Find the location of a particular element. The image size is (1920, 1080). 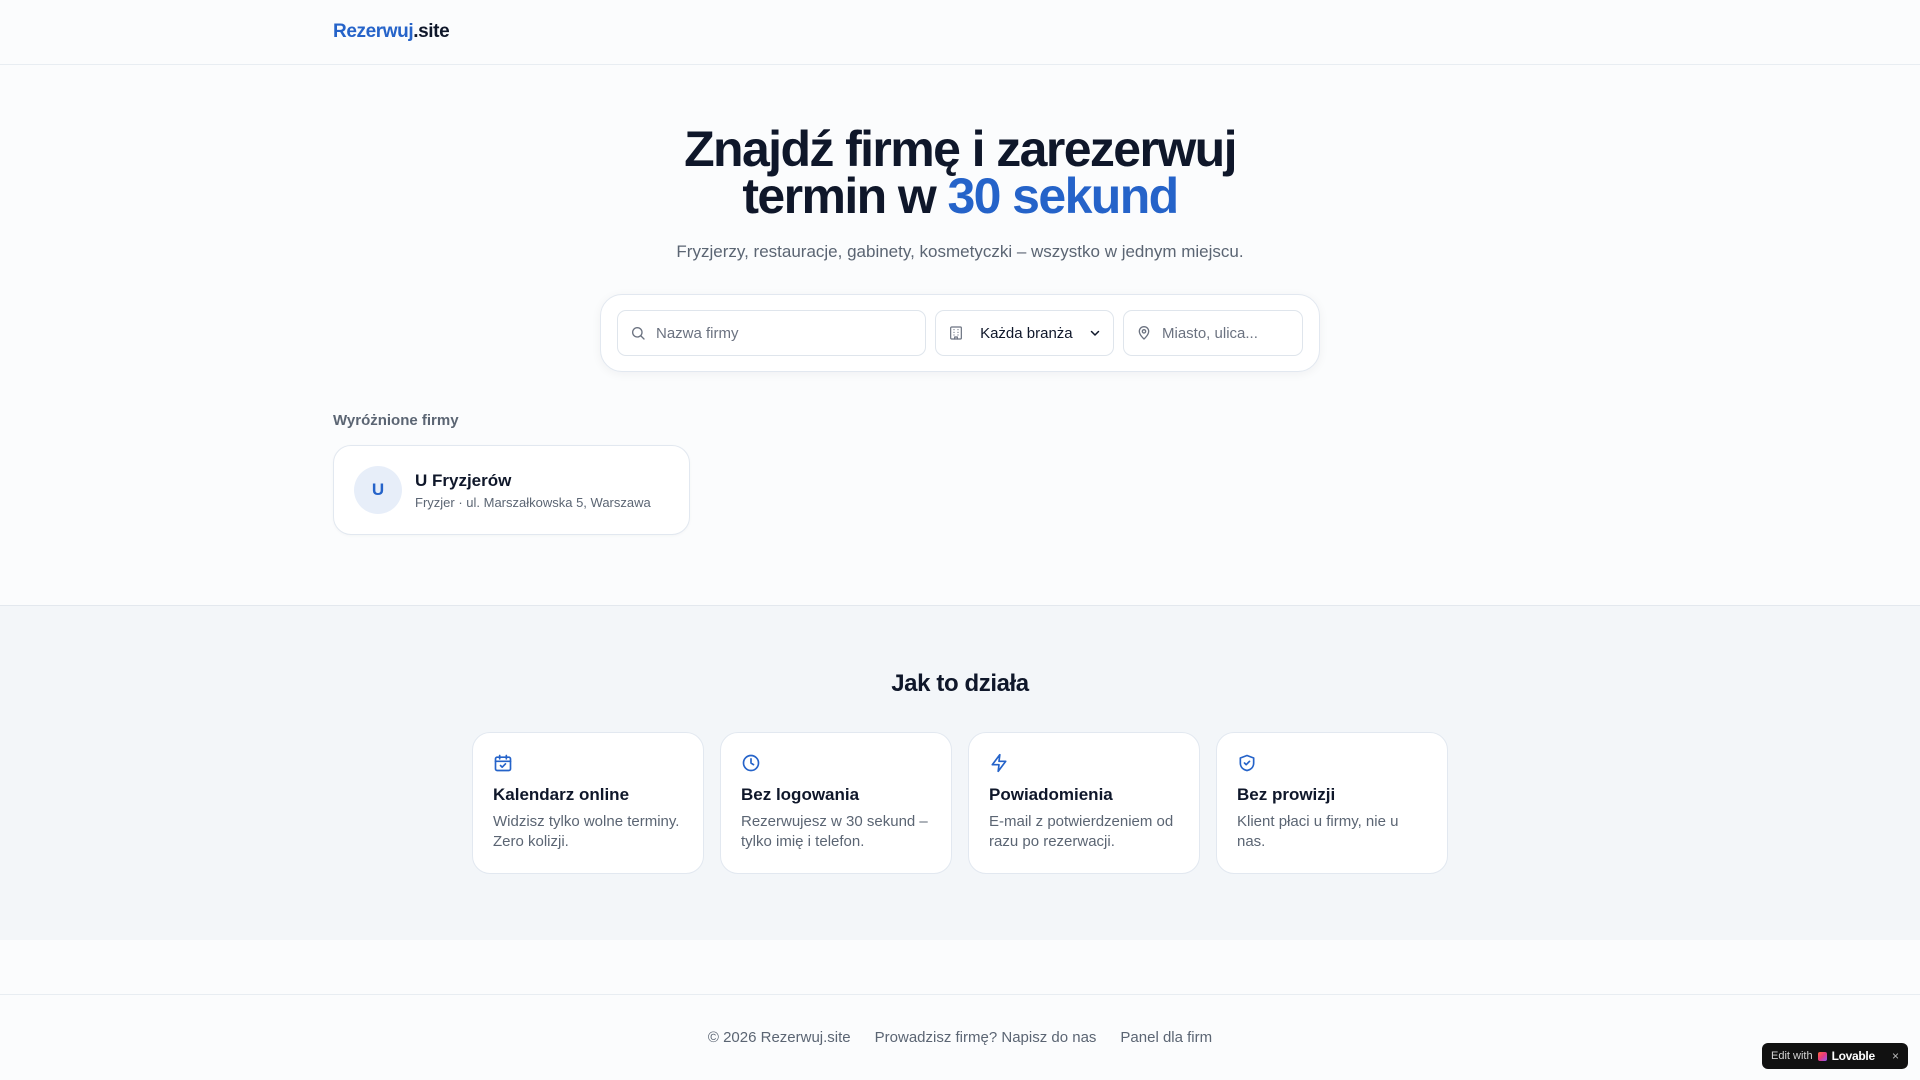

business-name-input is located at coordinates (784, 333).